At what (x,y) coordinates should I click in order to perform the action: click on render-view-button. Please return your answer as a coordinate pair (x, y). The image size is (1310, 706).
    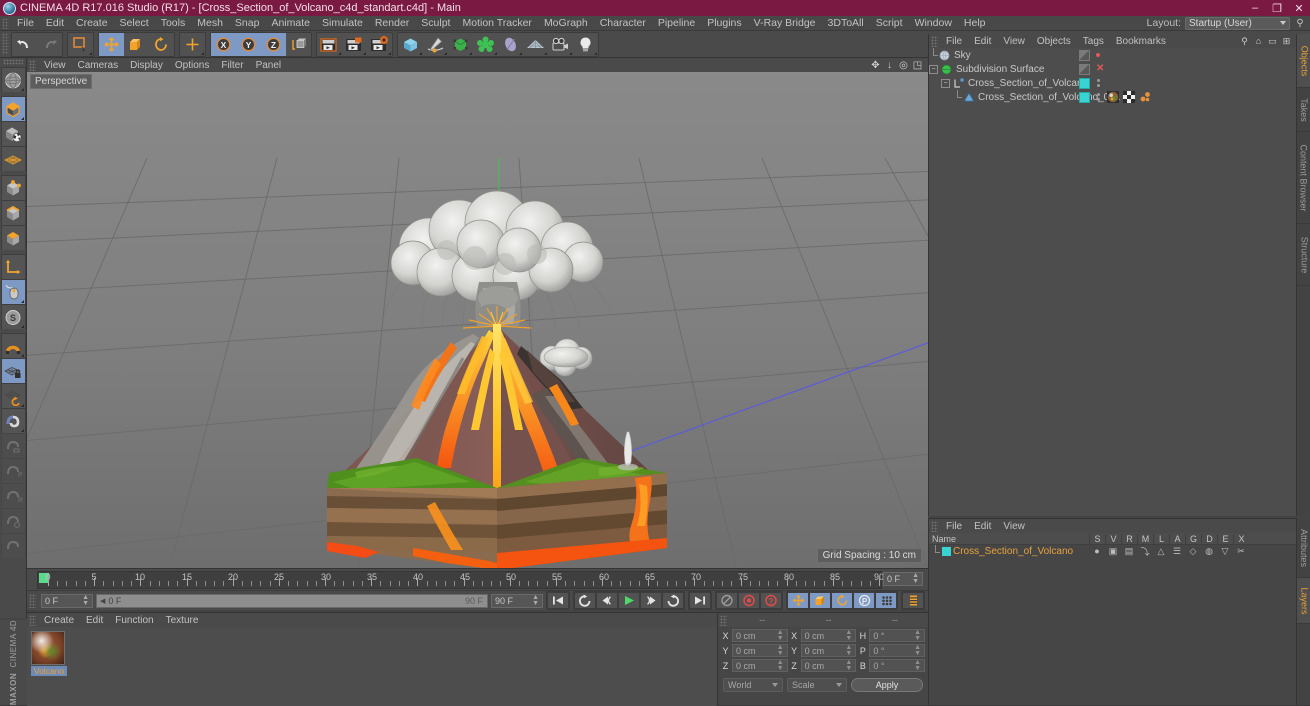
    Looking at the image, I should click on (329, 44).